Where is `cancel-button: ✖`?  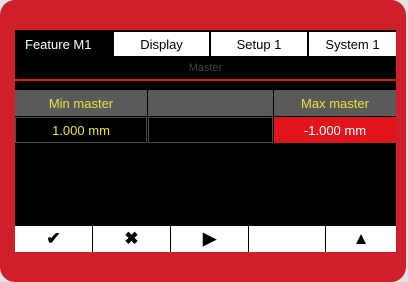
cancel-button: ✖ is located at coordinates (132, 239).